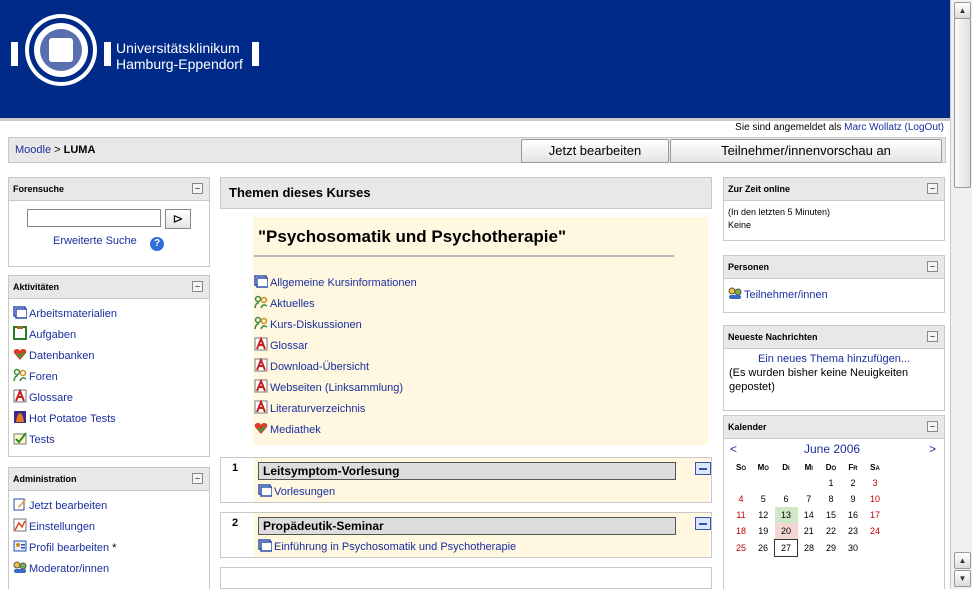 The height and width of the screenshot is (589, 972). What do you see at coordinates (874, 515) in the screenshot?
I see `calendar-day: 17` at bounding box center [874, 515].